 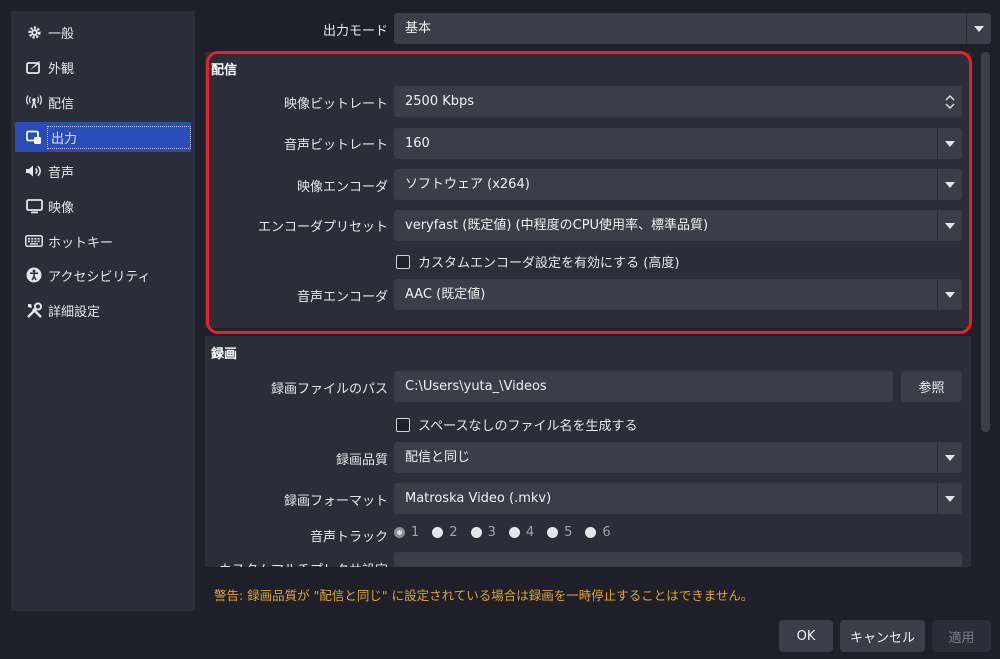 What do you see at coordinates (224, 354) in the screenshot?
I see `recording-section-title: 録画` at bounding box center [224, 354].